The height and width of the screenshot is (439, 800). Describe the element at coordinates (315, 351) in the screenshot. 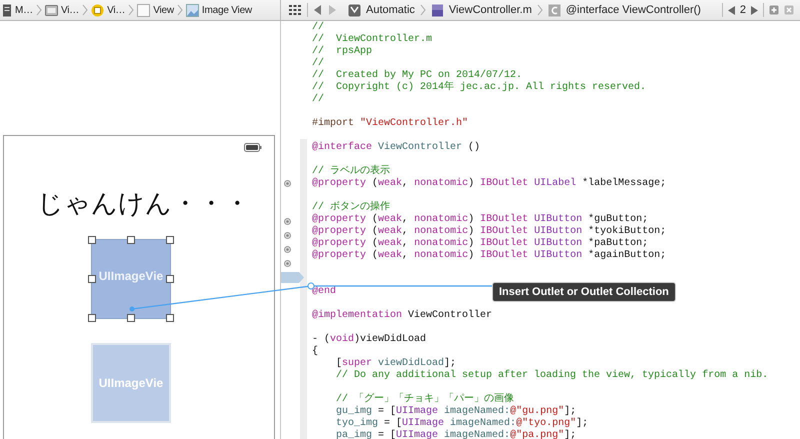

I see `code-line: {` at that location.